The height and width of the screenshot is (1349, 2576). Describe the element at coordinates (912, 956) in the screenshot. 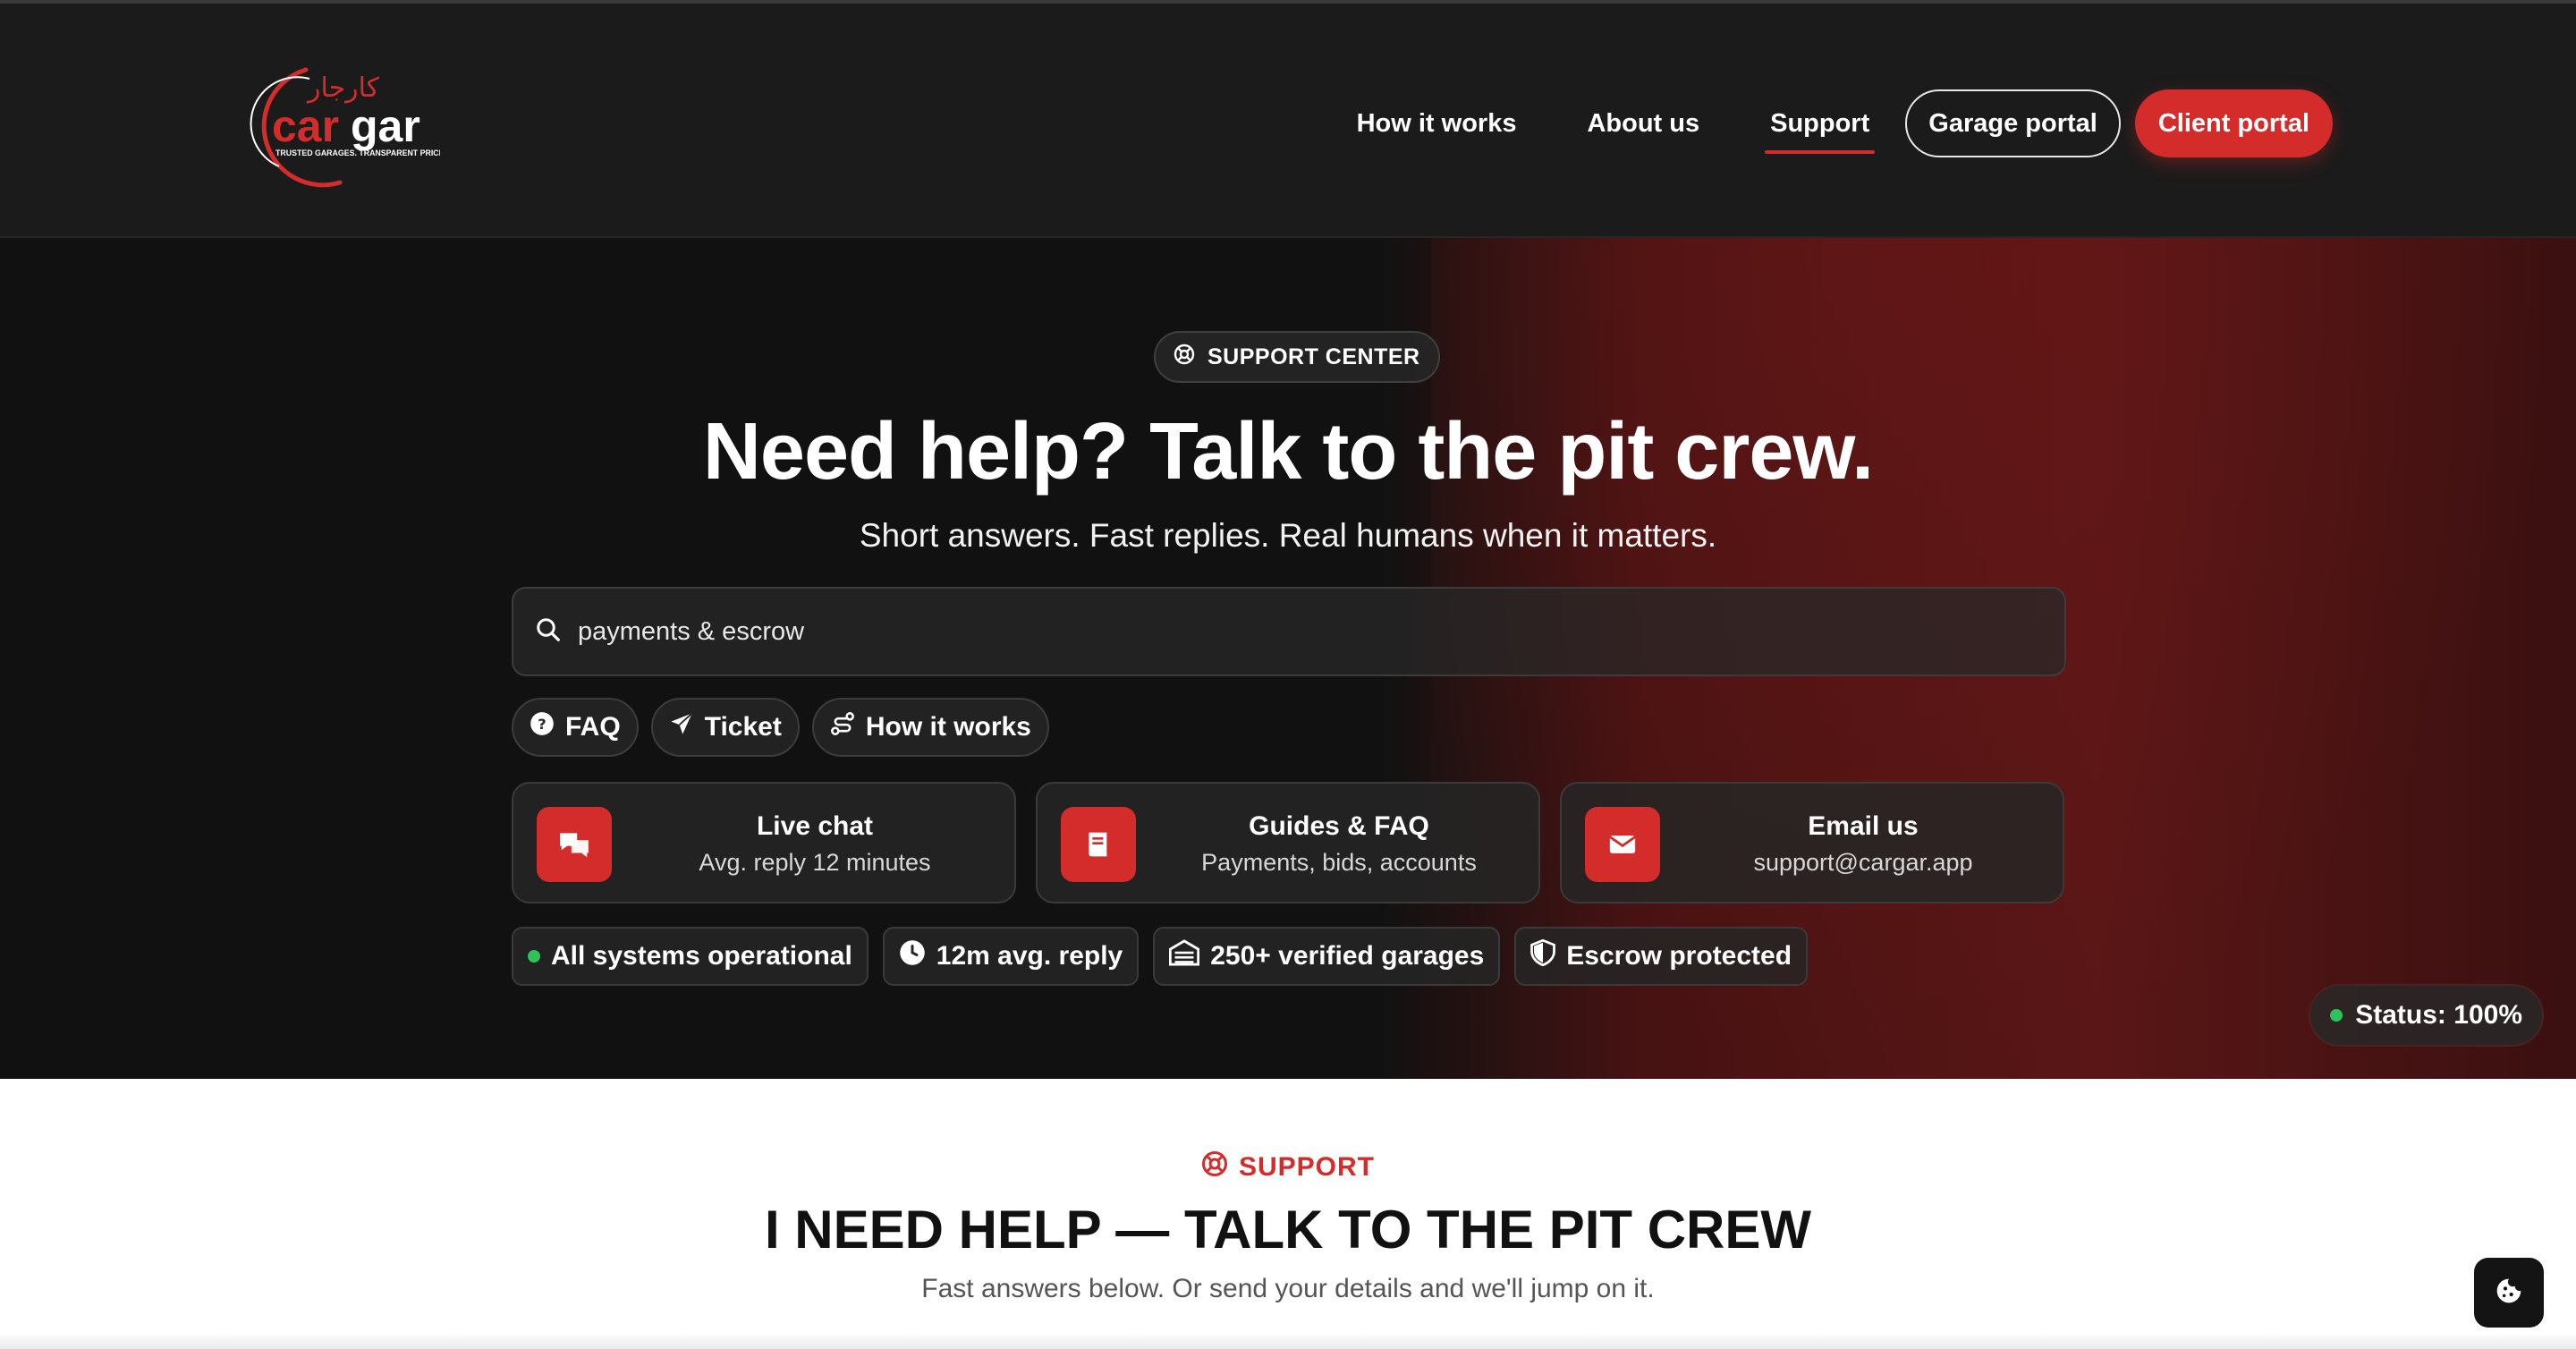

I see `clock-icon` at that location.